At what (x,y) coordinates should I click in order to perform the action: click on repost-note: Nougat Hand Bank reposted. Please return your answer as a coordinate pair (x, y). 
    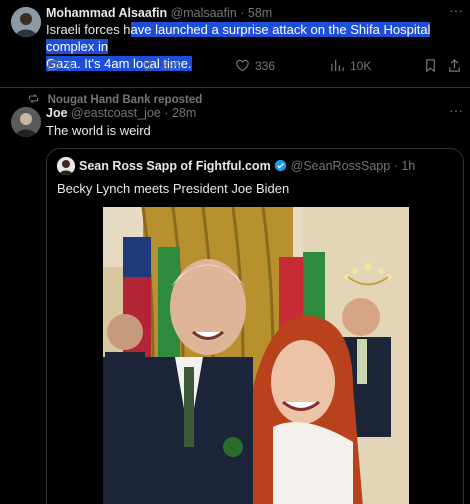
    Looking at the image, I should click on (114, 98).